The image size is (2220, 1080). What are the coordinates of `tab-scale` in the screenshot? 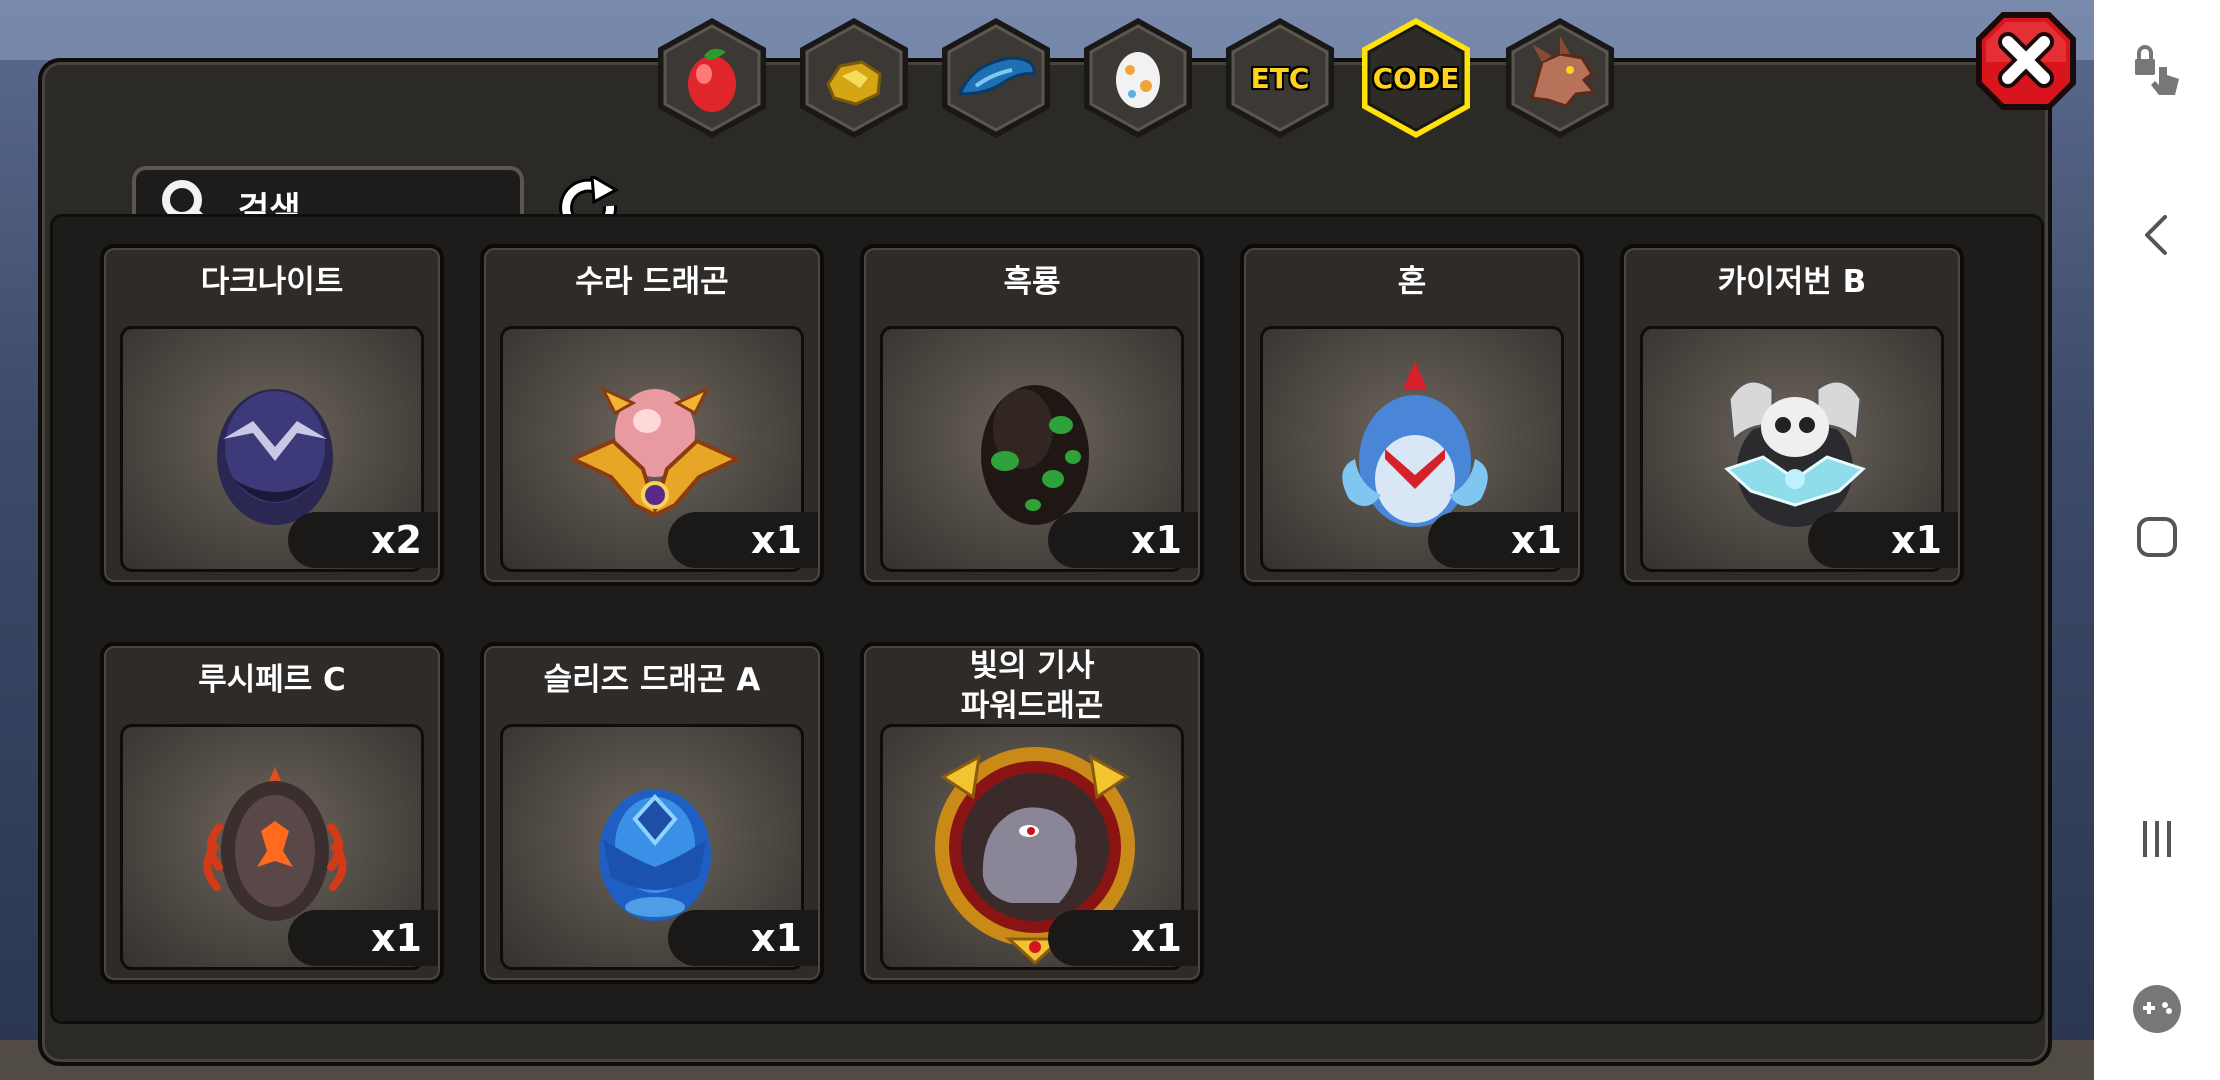 It's located at (996, 78).